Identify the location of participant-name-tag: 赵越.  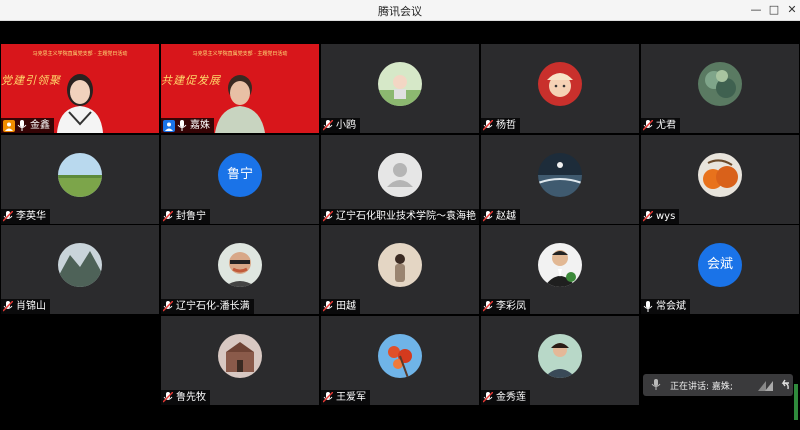
(500, 216).